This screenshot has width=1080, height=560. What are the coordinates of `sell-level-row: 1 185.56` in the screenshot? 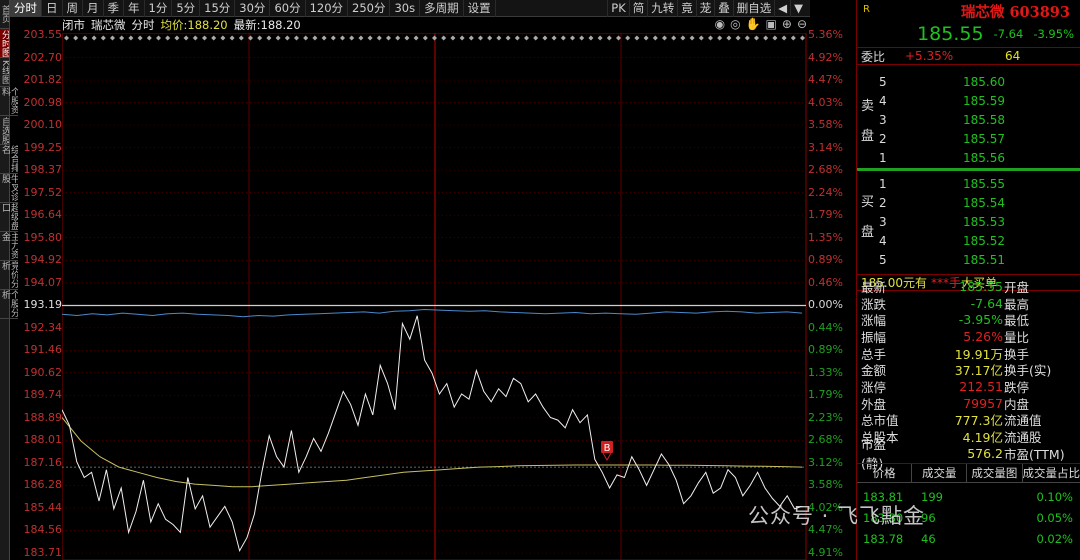 It's located at (974, 158).